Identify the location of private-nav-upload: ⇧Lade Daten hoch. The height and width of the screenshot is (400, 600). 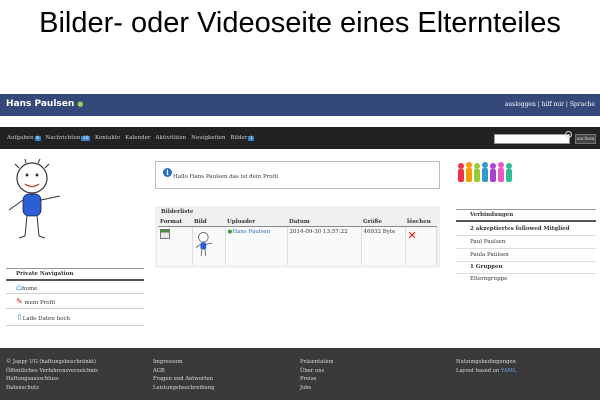
(80, 317).